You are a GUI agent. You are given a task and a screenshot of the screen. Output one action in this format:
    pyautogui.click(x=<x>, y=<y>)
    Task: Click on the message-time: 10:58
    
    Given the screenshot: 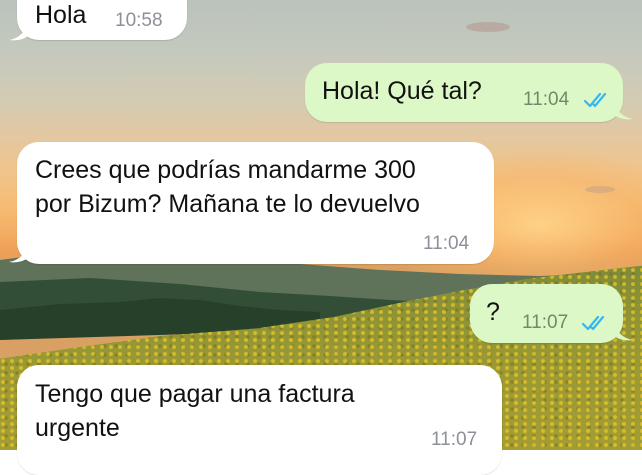 What is the action you would take?
    pyautogui.click(x=139, y=20)
    